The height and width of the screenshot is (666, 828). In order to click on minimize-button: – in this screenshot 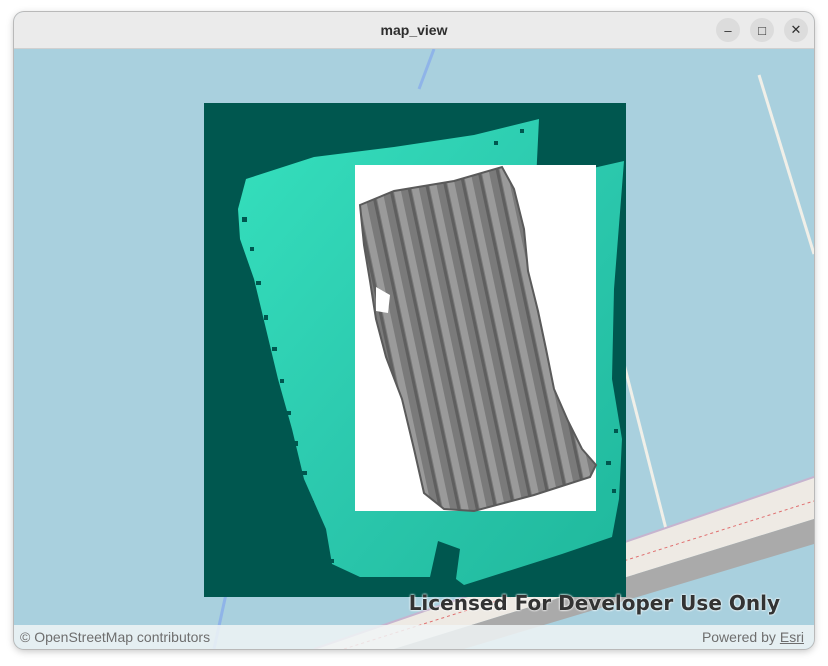, I will do `click(728, 30)`.